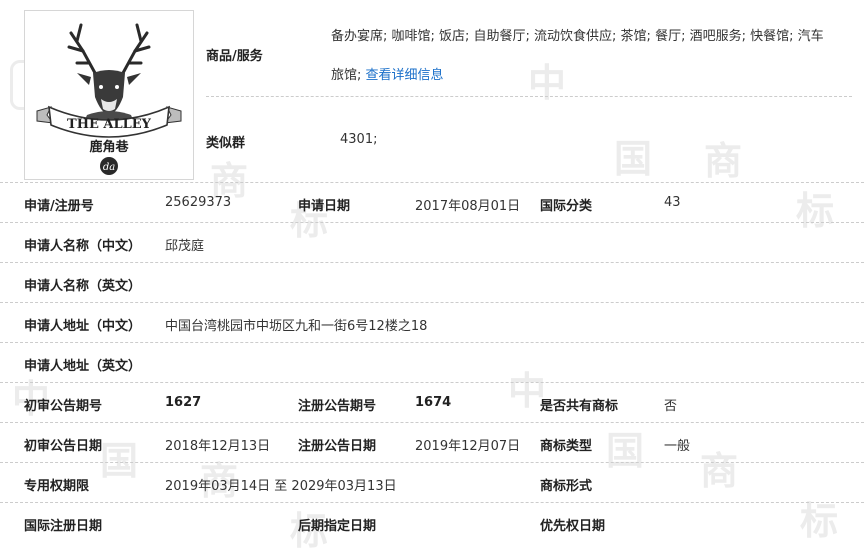  What do you see at coordinates (63, 446) in the screenshot?
I see `prelim-gazette-date-label: 初审公告日期` at bounding box center [63, 446].